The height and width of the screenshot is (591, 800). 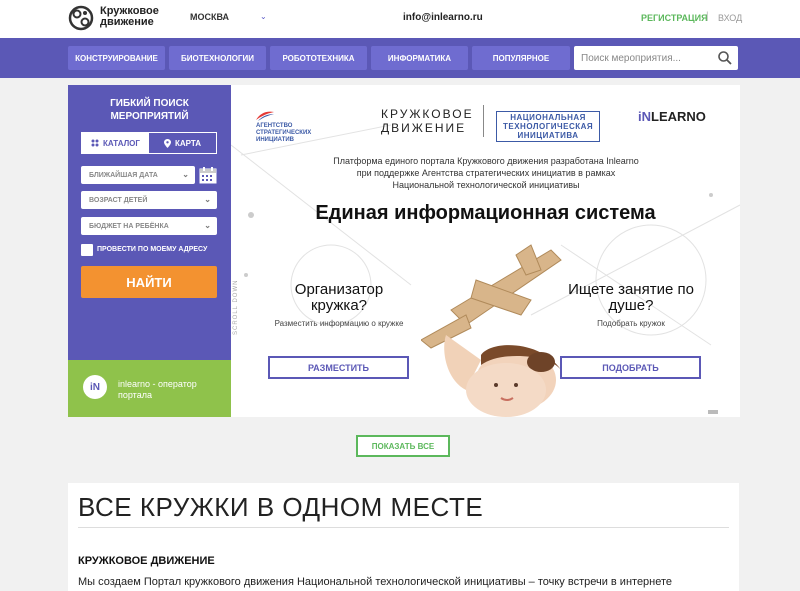 What do you see at coordinates (521, 58) in the screenshot?
I see `nav-item-popular: ПОПУЛЯРНОЕ` at bounding box center [521, 58].